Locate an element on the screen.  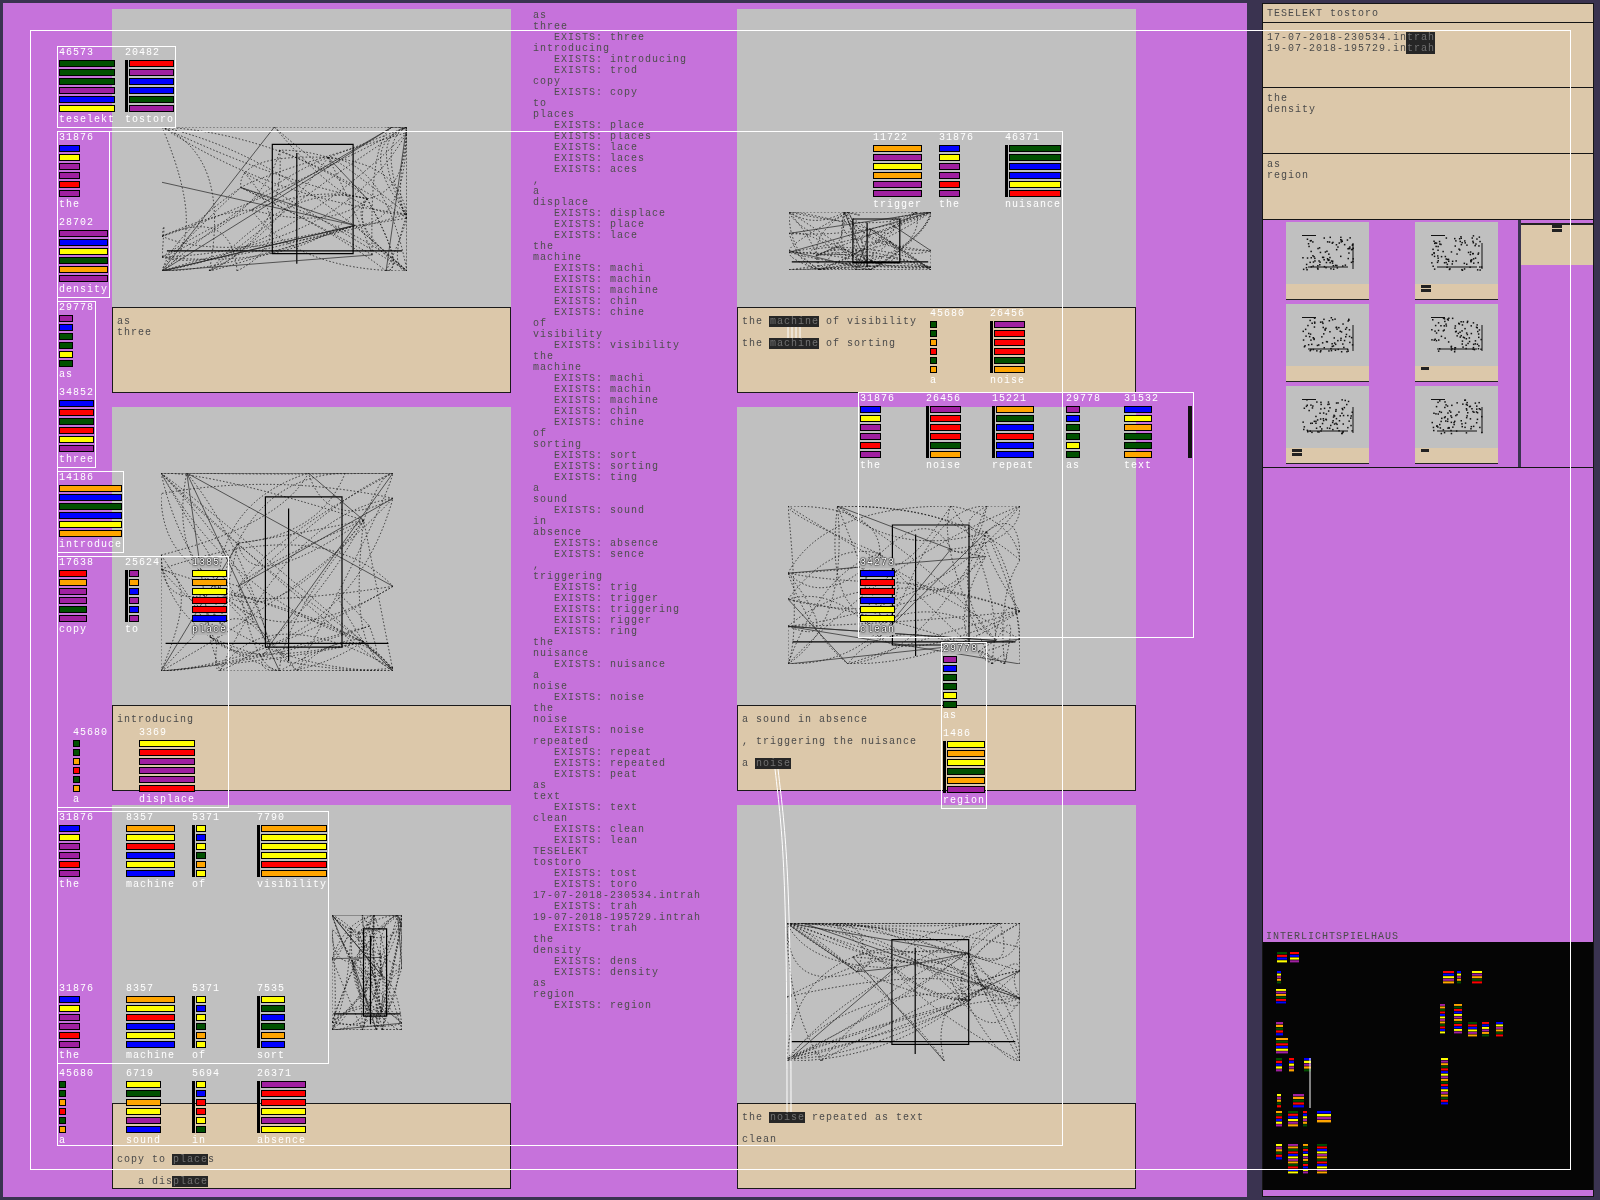
log-word: 19-07-2018-195729.intrah is located at coordinates (617, 917).